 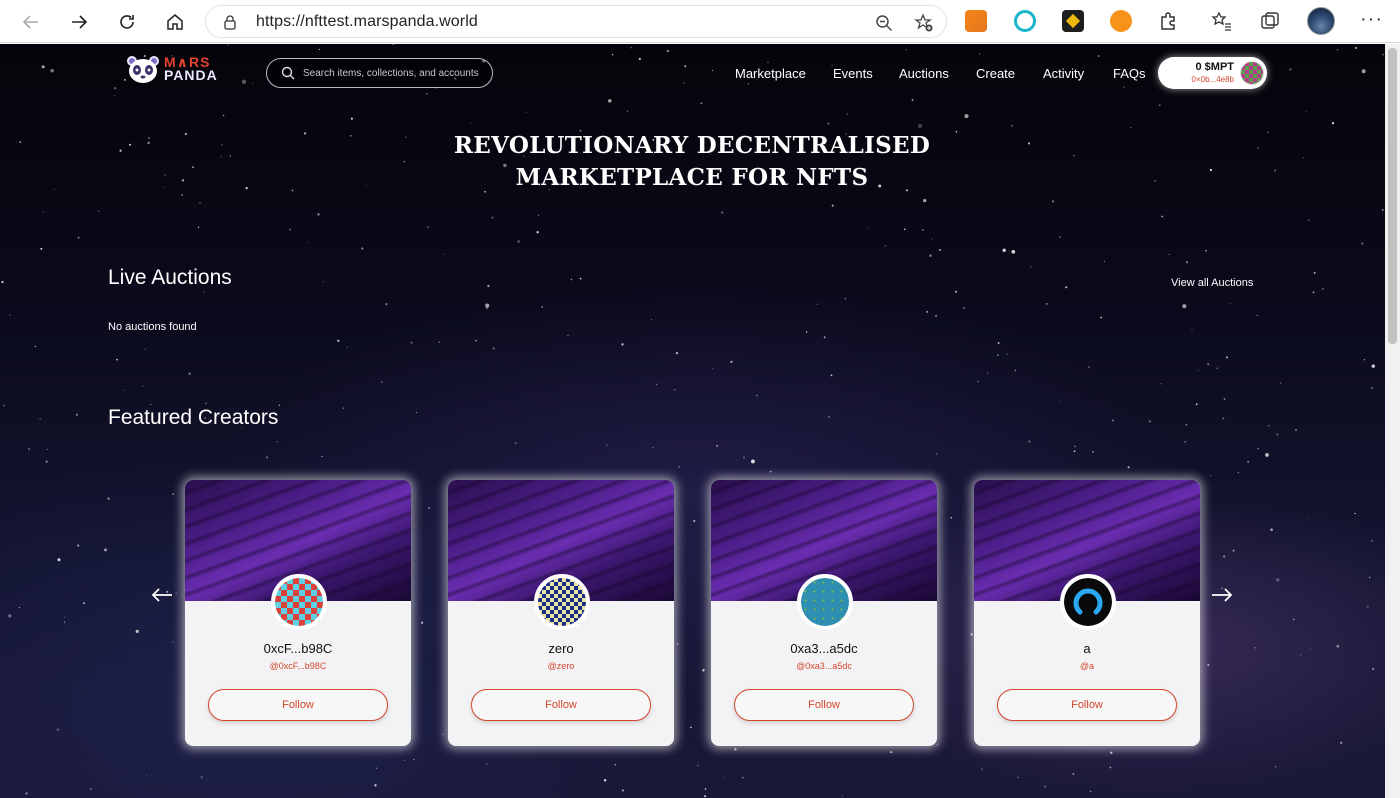 I want to click on metamask-icon, so click(x=976, y=21).